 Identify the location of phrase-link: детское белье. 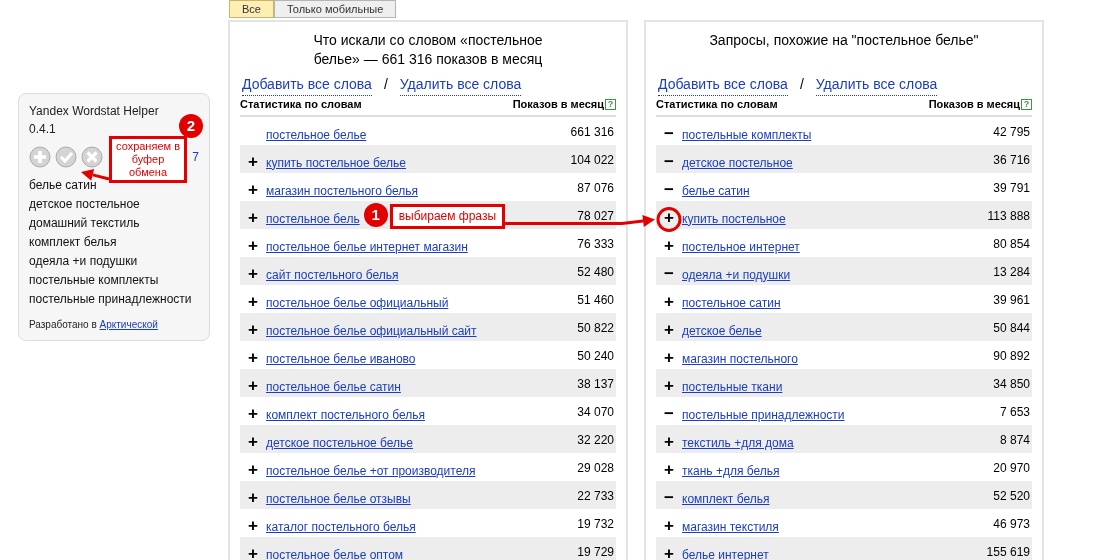
(722, 326).